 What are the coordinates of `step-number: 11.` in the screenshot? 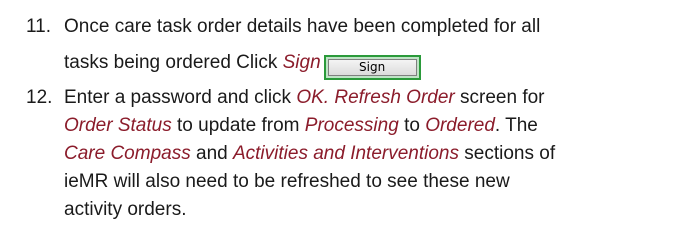 It's located at (39, 26).